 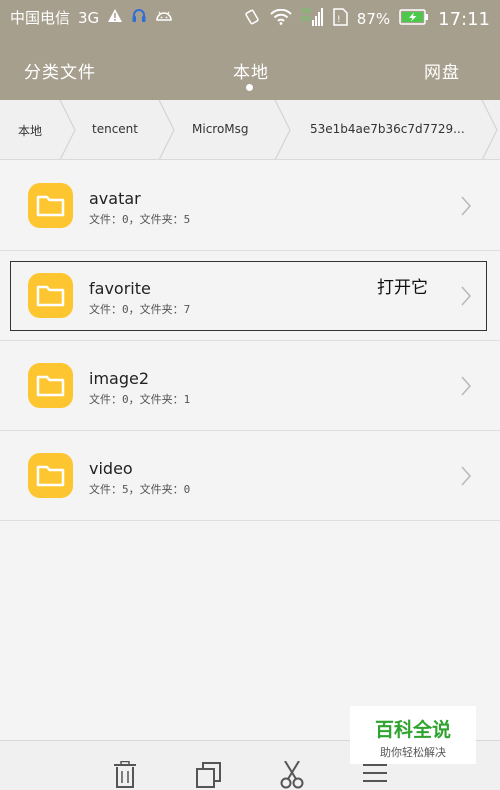 What do you see at coordinates (40, 18) in the screenshot?
I see `carrier-label: 中国电信` at bounding box center [40, 18].